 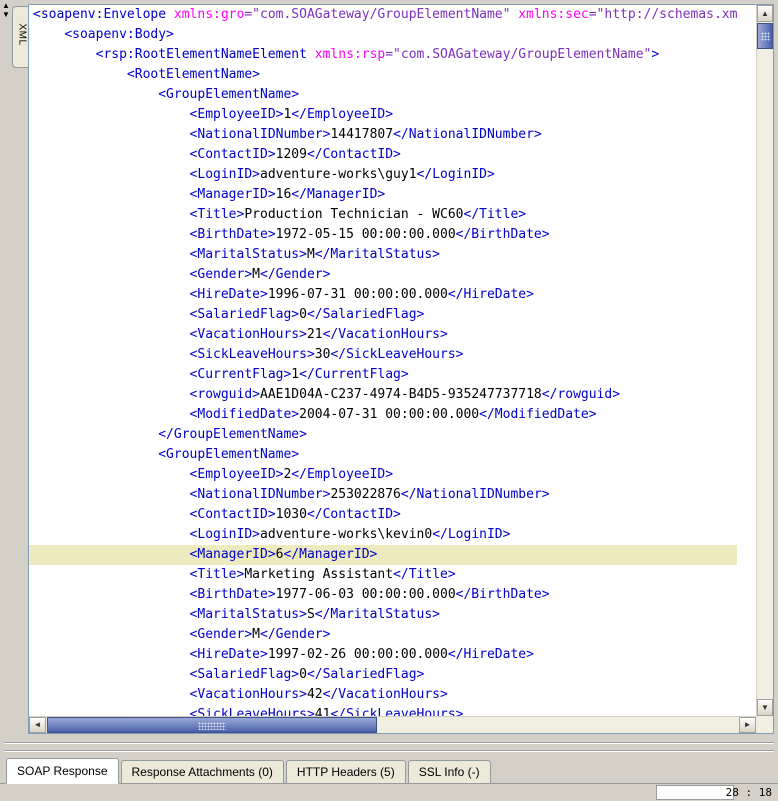 What do you see at coordinates (383, 555) in the screenshot?
I see `code-line: <ManagerID>6</ManagerID>` at bounding box center [383, 555].